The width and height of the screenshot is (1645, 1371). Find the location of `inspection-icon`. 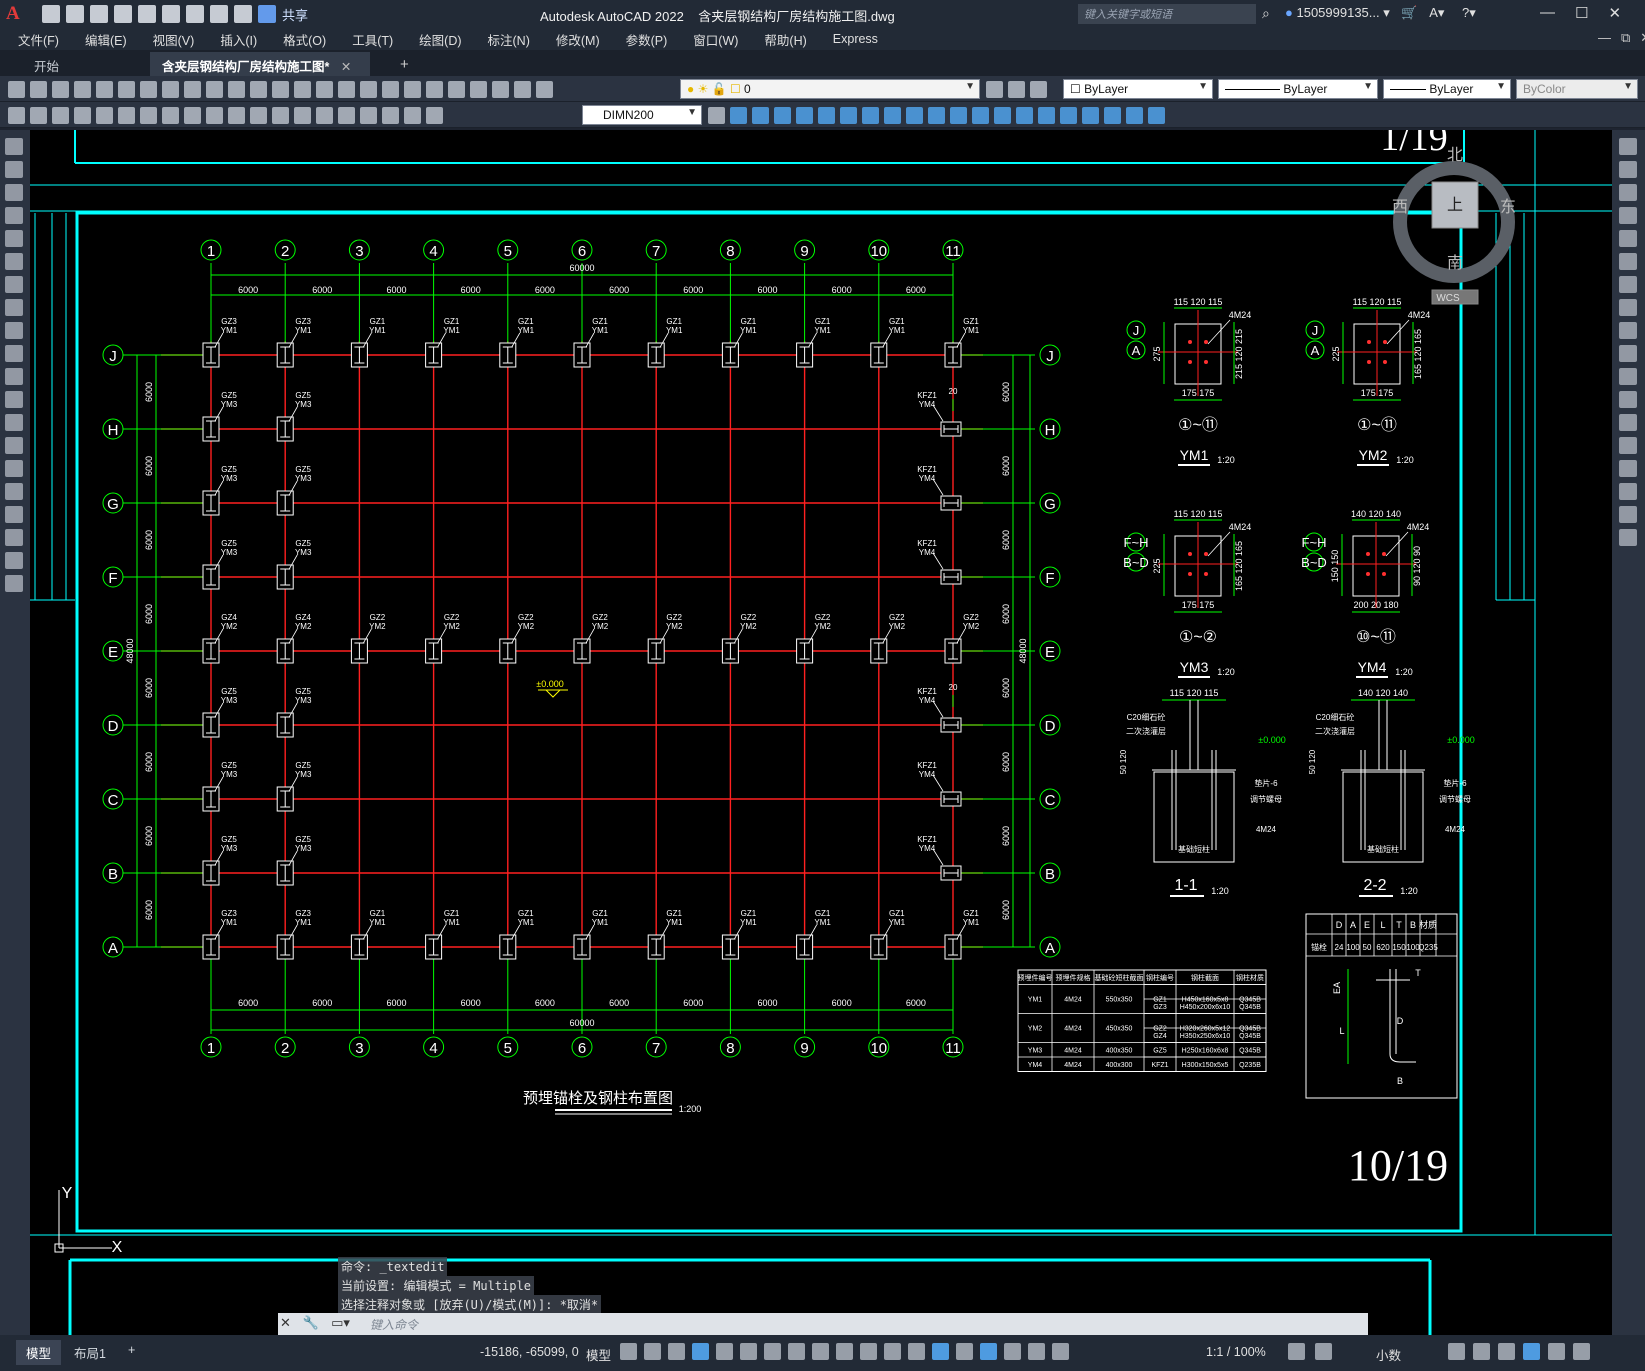

inspection-icon is located at coordinates (346, 115).